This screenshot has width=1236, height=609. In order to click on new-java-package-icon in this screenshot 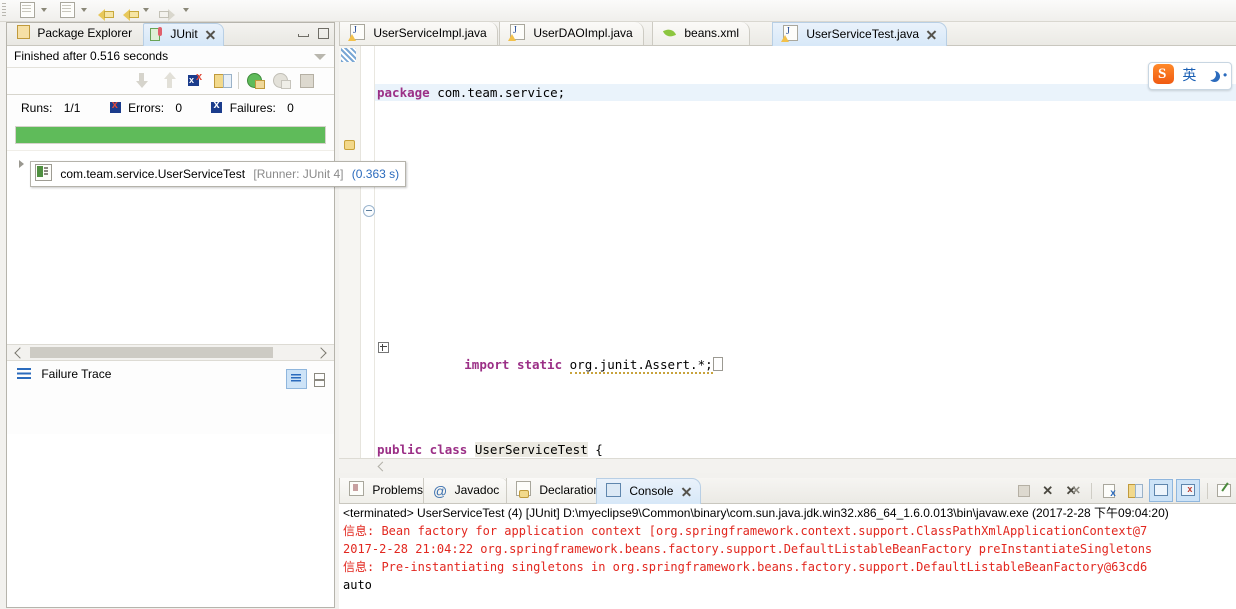, I will do `click(67, 10)`.